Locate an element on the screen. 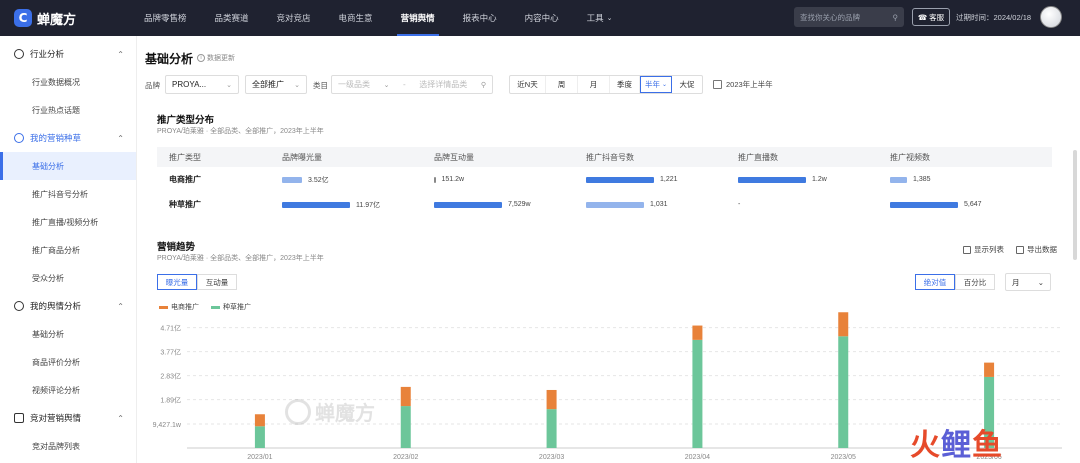 The height and width of the screenshot is (463, 1080). nav-item-6: 内容中心 is located at coordinates (542, 18).